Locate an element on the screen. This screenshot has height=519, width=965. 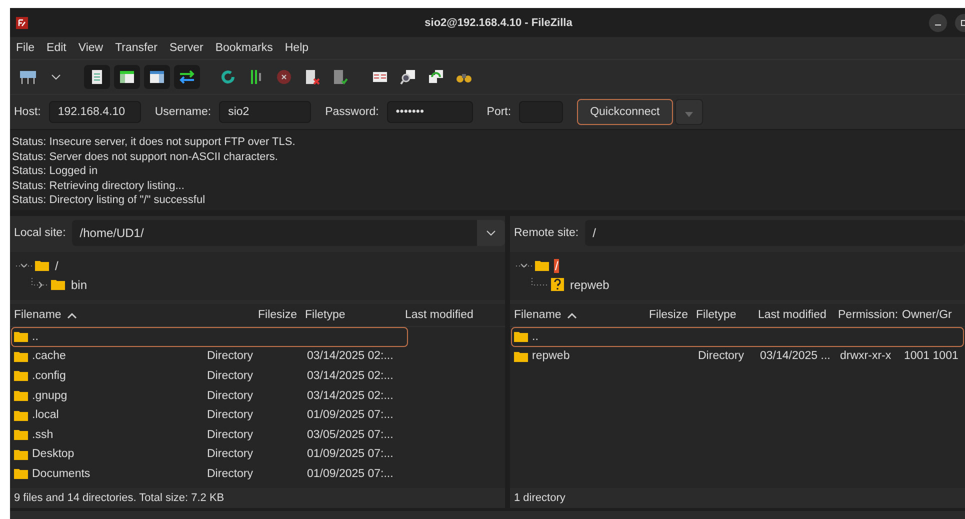
file-name: .local is located at coordinates (45, 415).